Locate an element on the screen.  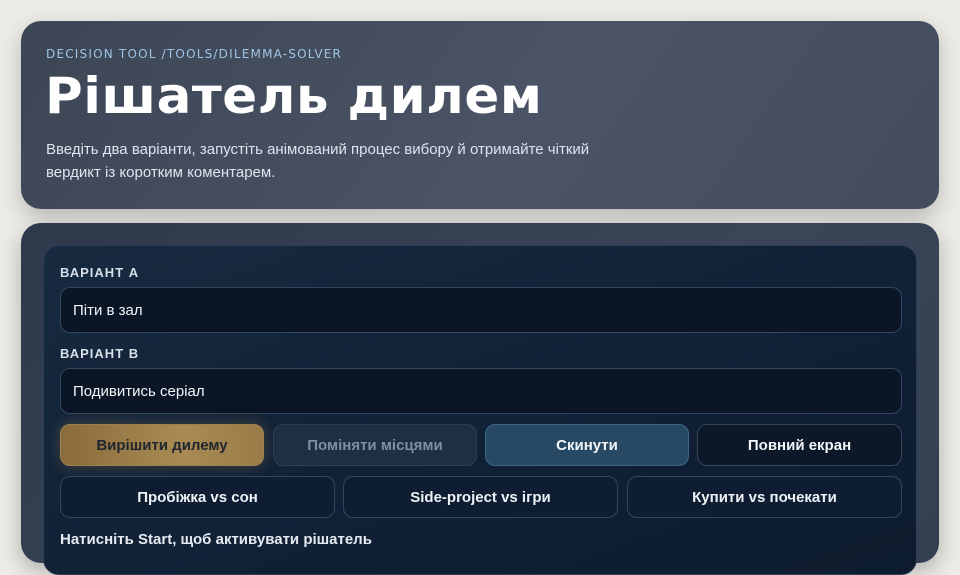
reset-button: Скинути is located at coordinates (587, 445).